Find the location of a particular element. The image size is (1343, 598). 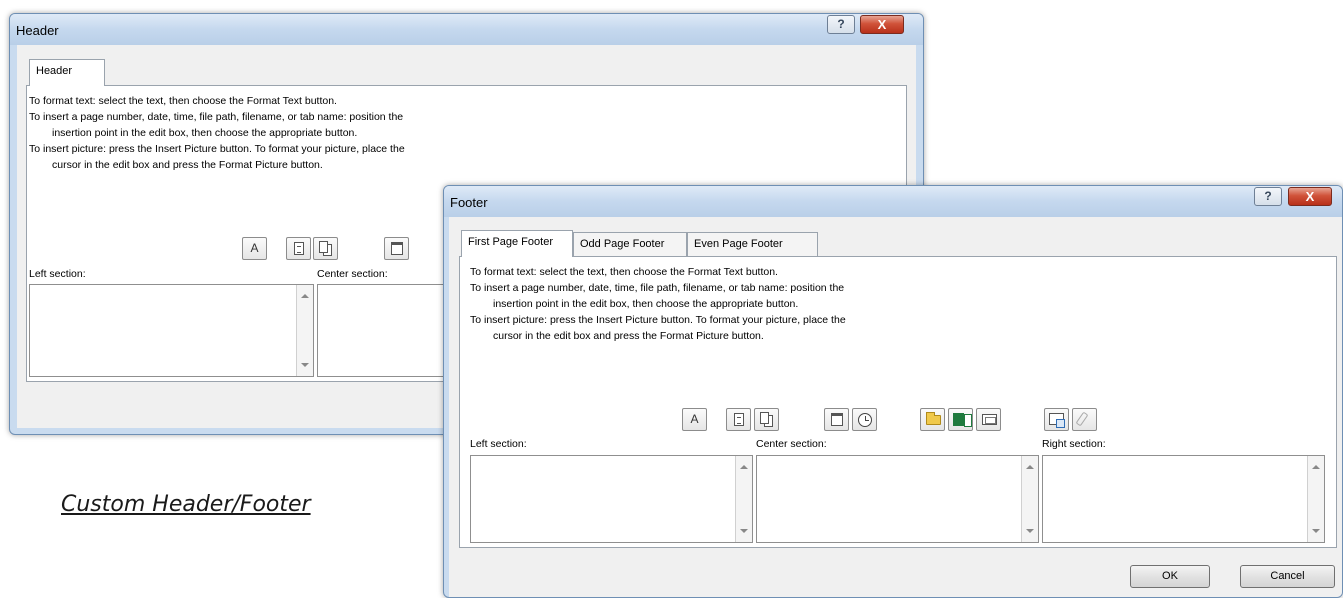

tab-header: Header is located at coordinates (67, 72).